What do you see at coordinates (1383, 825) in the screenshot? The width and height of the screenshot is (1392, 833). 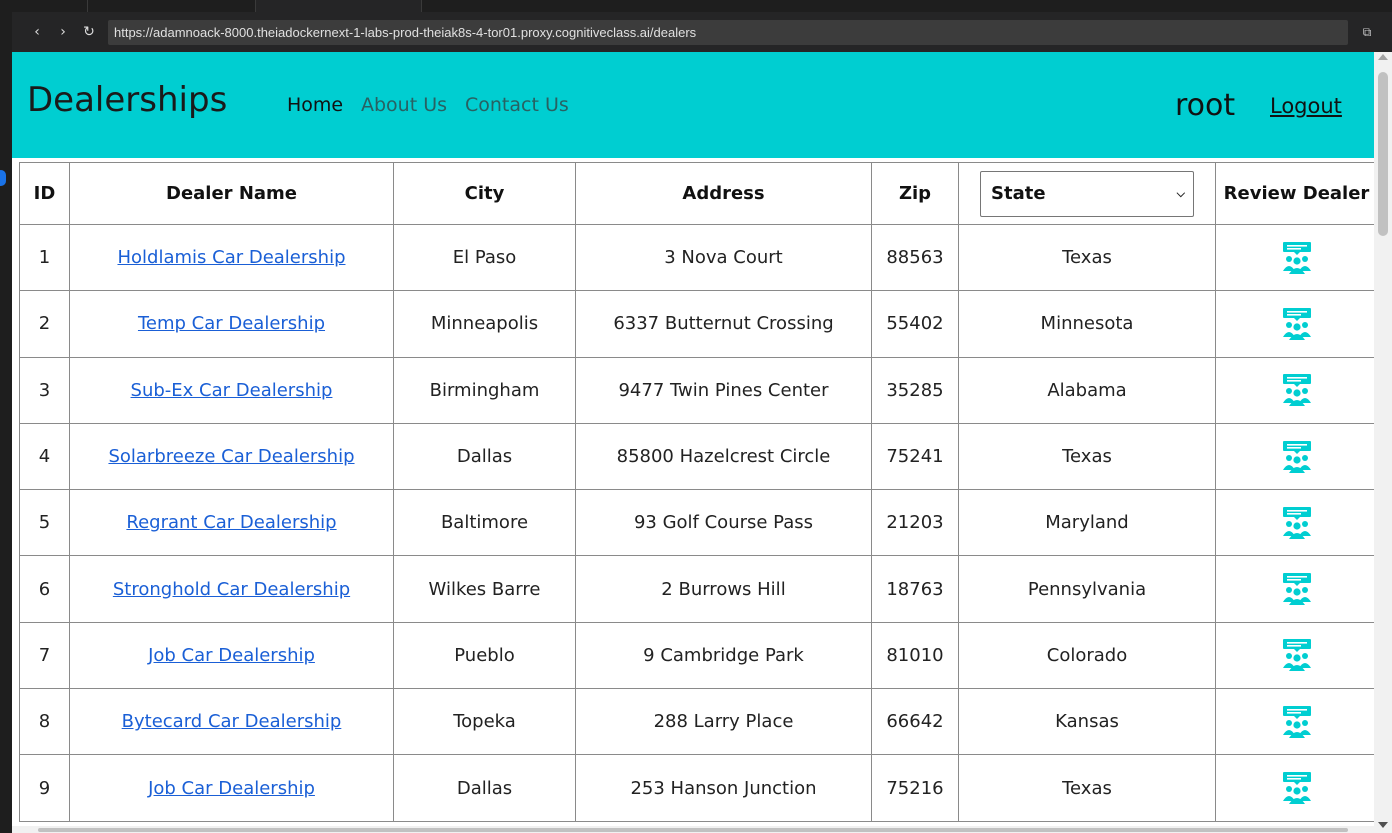 I see `scroll-down-arrow-icon` at bounding box center [1383, 825].